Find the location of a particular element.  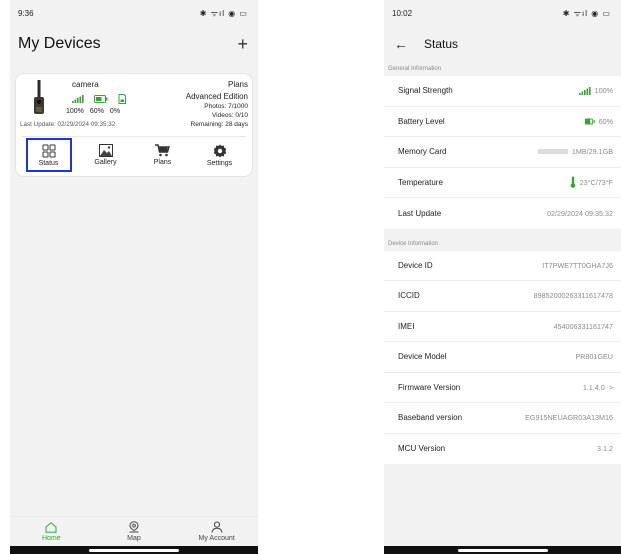

row-signal-strength: Signal Strength 100% is located at coordinates (502, 91).